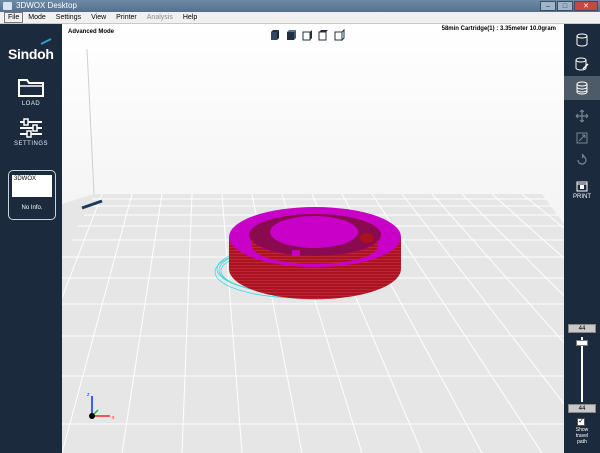 The width and height of the screenshot is (600, 453). I want to click on model-ring, so click(315, 253).